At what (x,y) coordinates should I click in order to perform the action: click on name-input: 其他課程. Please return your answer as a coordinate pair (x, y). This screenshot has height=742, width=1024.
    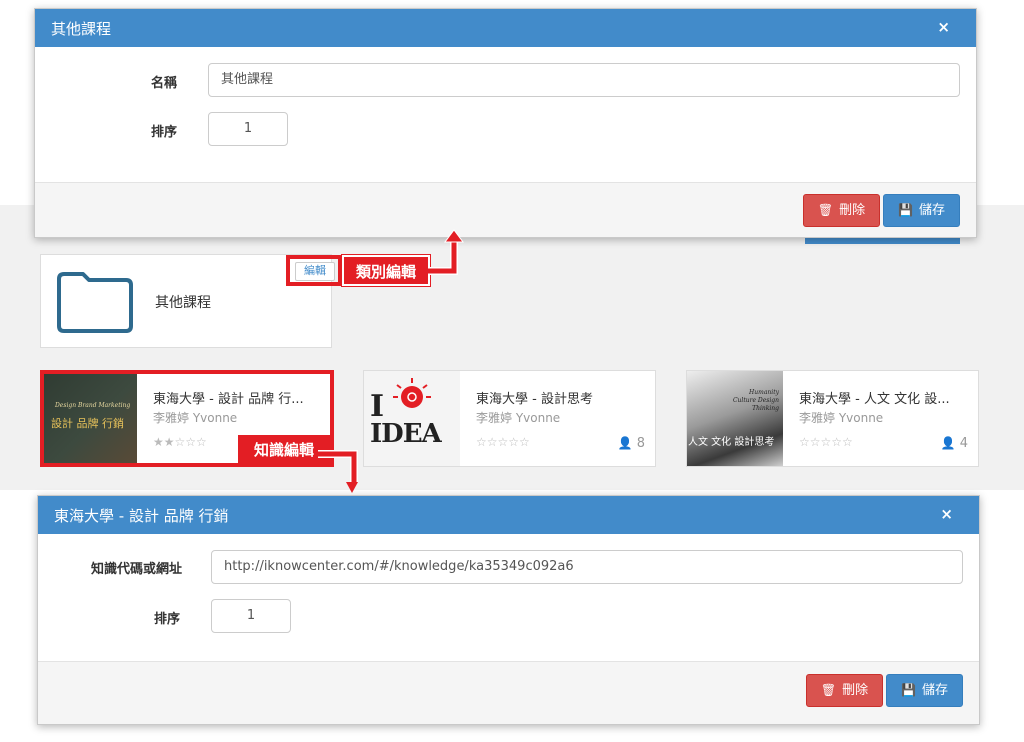
    Looking at the image, I should click on (584, 80).